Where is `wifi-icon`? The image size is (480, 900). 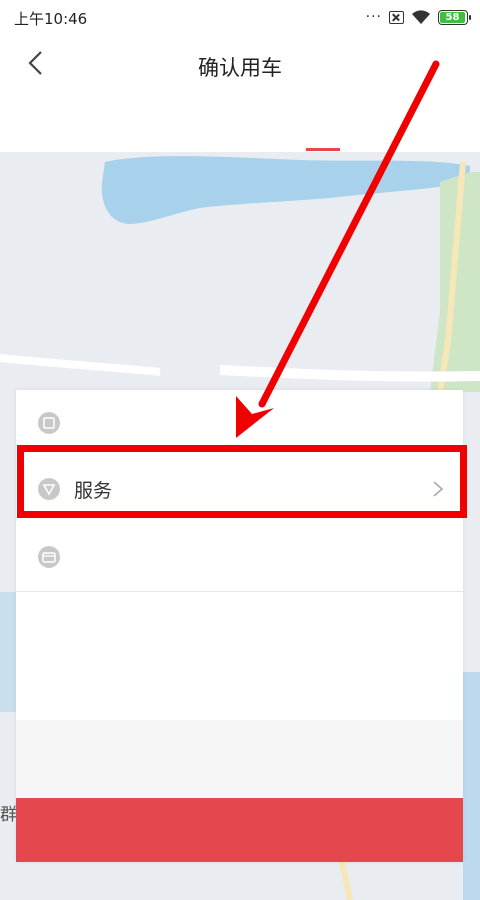 wifi-icon is located at coordinates (421, 17).